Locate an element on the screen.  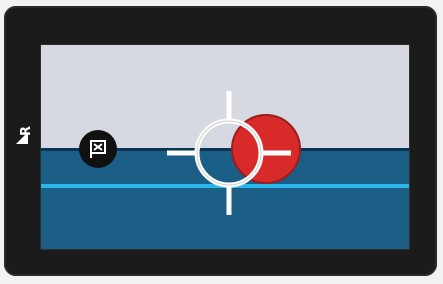
waypoint-flag-off-icon is located at coordinates (98, 149).